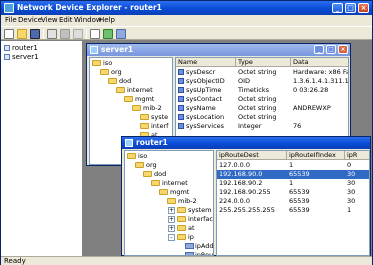  I want to click on table-row: sysObjectID OID 1.3.6.1.4.1.311.1, so click(262, 81).